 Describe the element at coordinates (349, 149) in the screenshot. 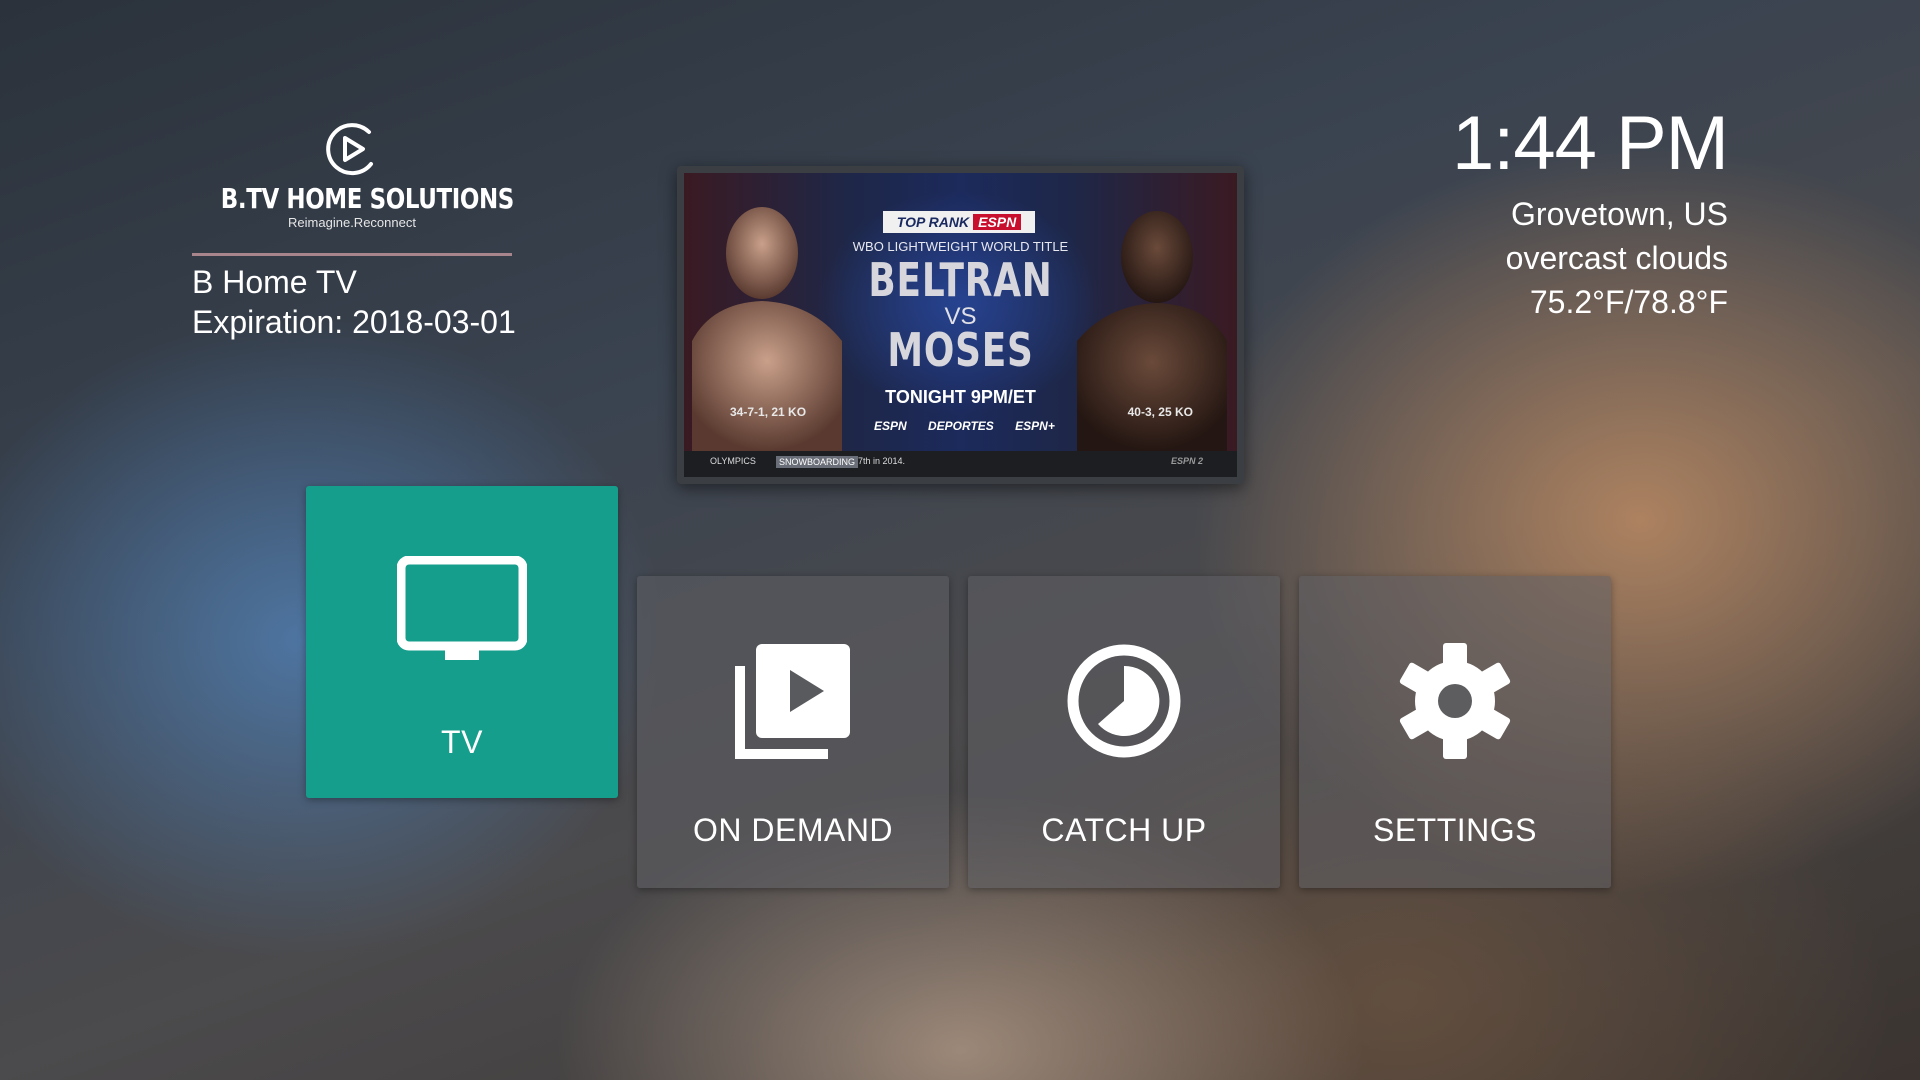

I see `play-circle-icon` at that location.